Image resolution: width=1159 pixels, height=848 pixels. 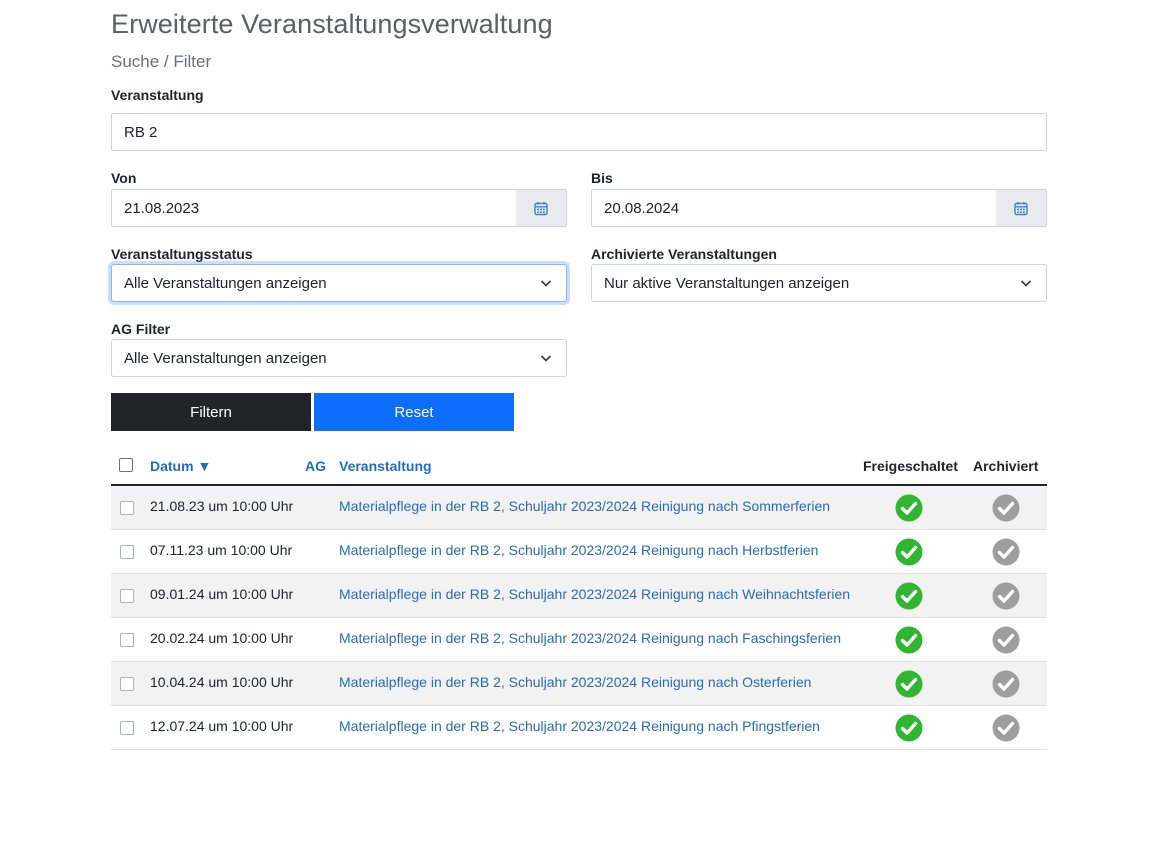 What do you see at coordinates (1006, 466) in the screenshot?
I see `archived-header: Archiviert` at bounding box center [1006, 466].